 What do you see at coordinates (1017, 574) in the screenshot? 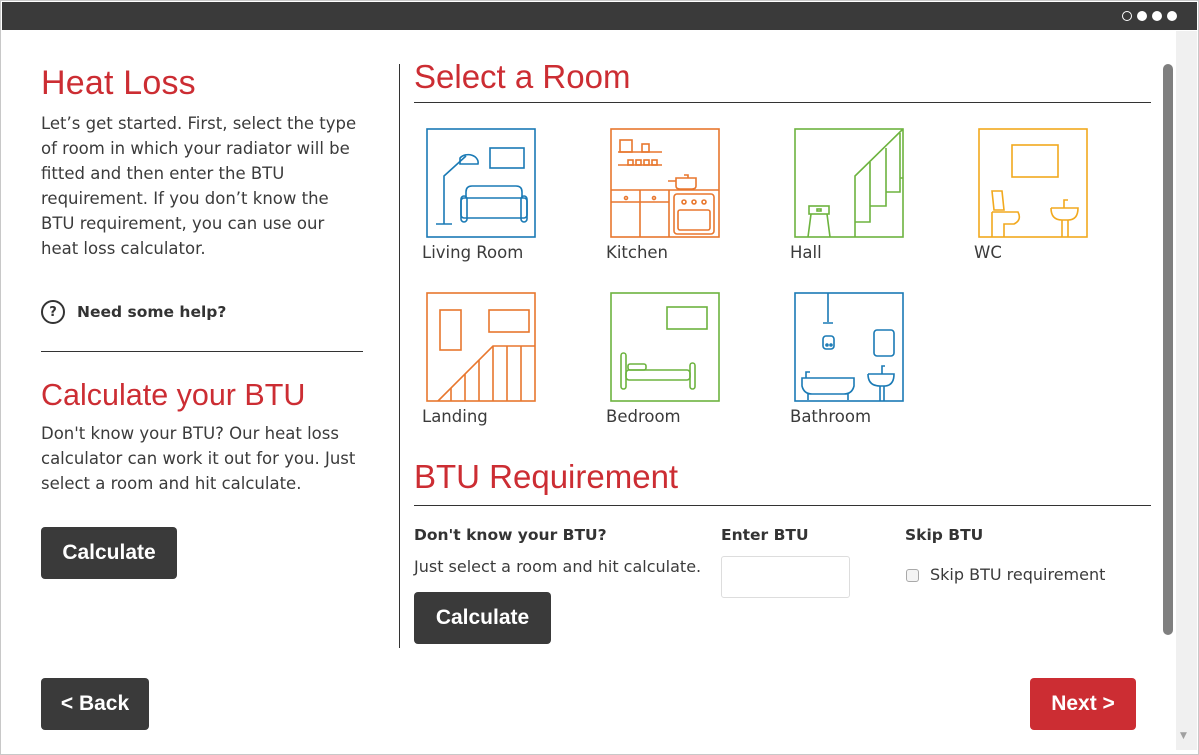
I see `skip-btu-checkbox-label: Skip BTU requirement` at bounding box center [1017, 574].